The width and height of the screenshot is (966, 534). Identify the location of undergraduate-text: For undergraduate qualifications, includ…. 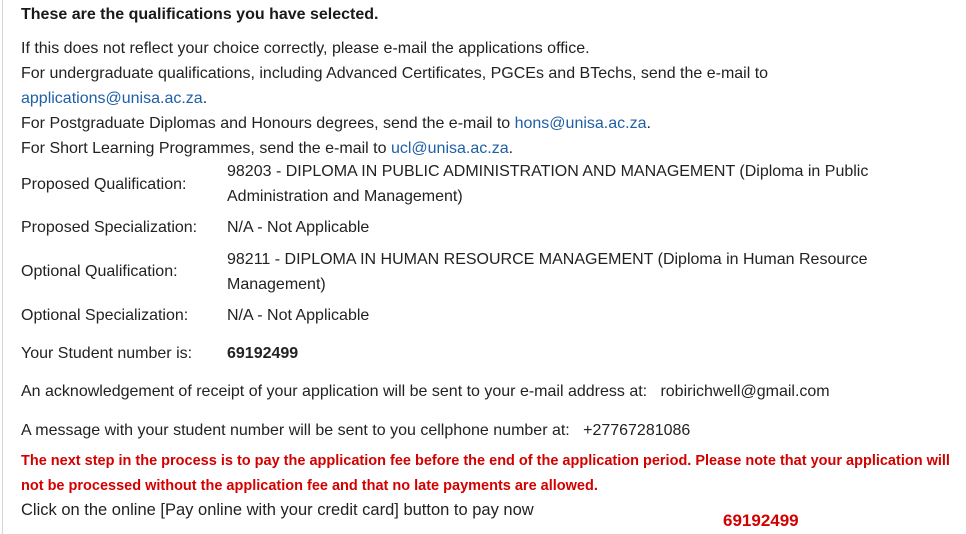
(395, 73).